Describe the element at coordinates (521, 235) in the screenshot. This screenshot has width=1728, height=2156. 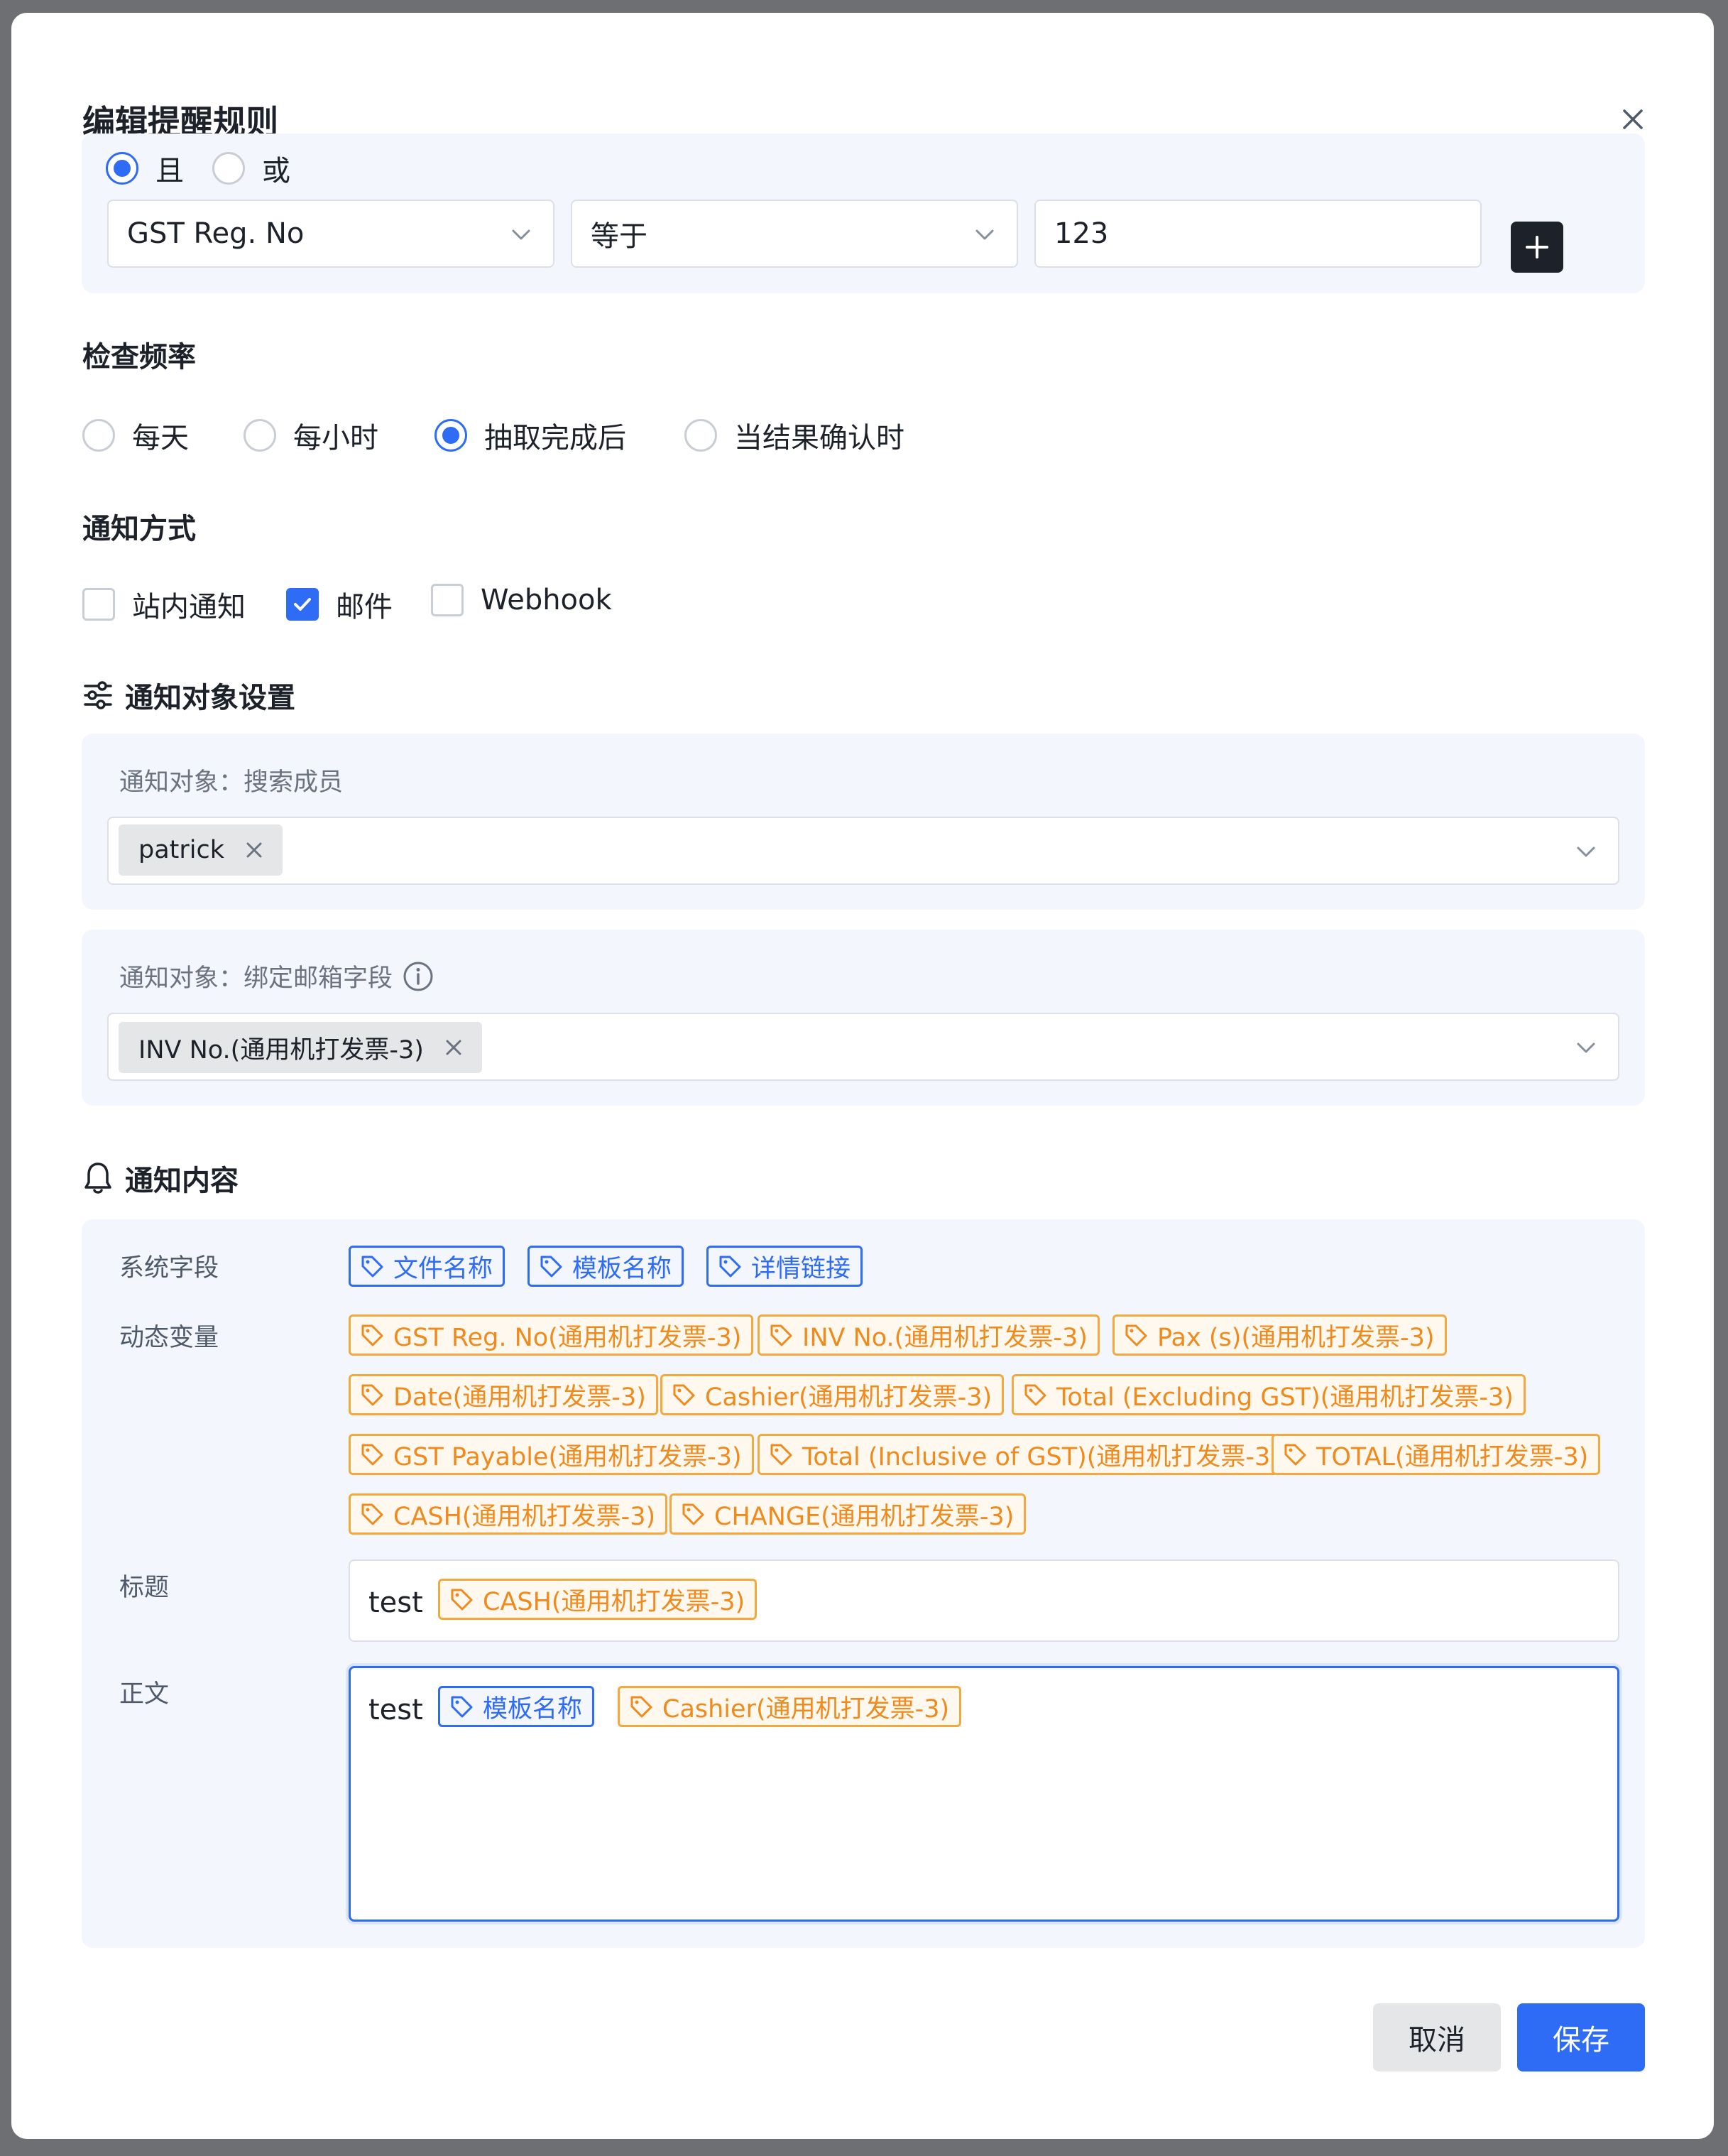
I see `chevron-down-icon` at that location.